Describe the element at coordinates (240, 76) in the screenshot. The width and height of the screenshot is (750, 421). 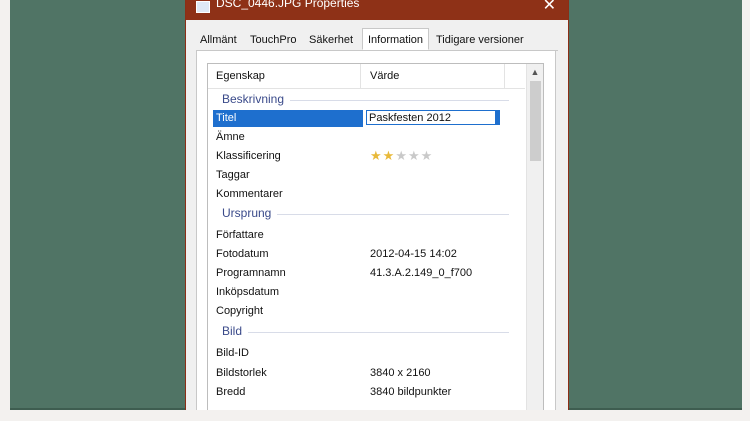
I see `column-header-property: Egenskap` at that location.